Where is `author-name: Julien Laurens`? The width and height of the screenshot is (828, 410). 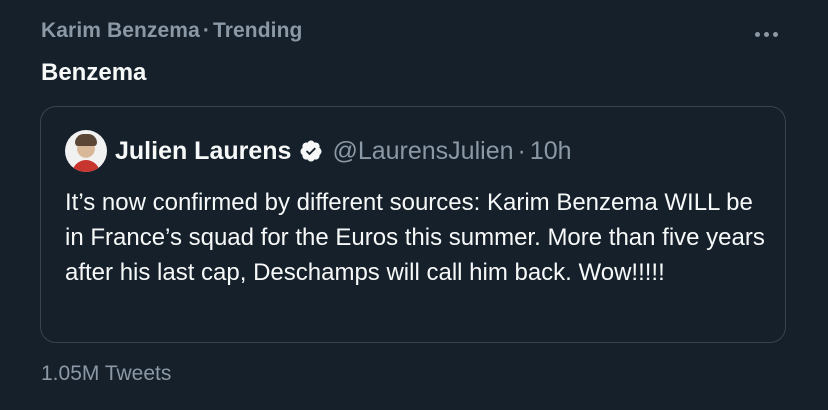
author-name: Julien Laurens is located at coordinates (203, 151).